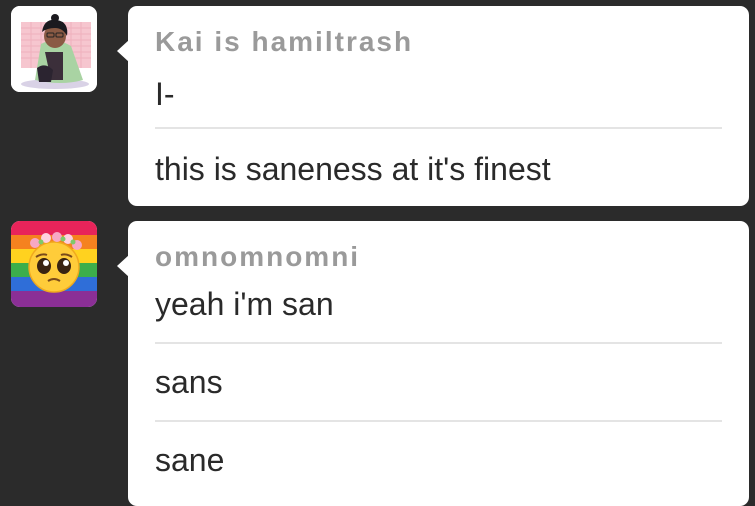 The height and width of the screenshot is (506, 755). Describe the element at coordinates (189, 382) in the screenshot. I see `message-text: sans` at that location.